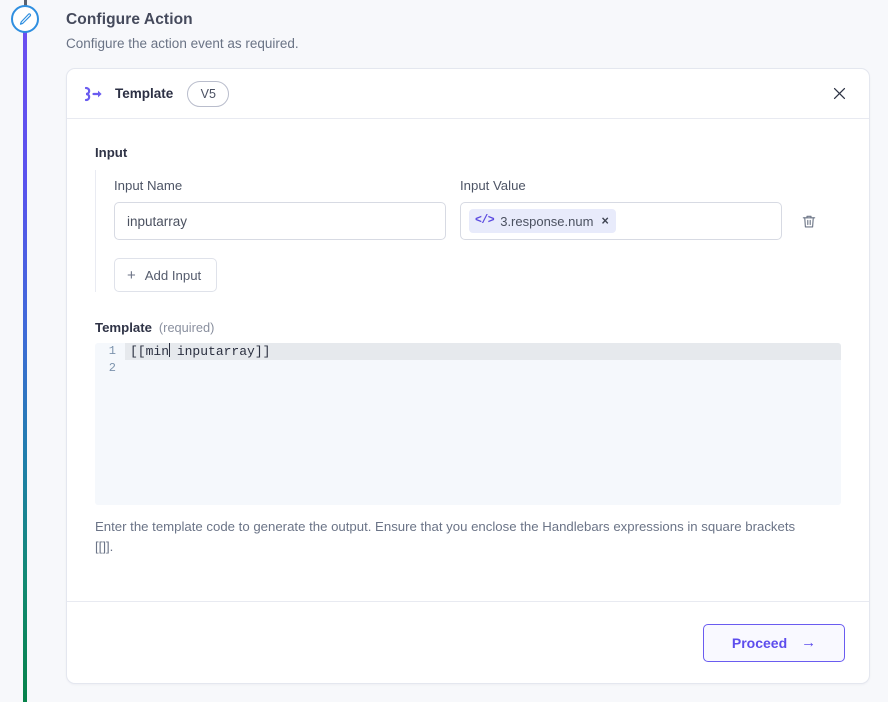 The width and height of the screenshot is (888, 702). I want to click on input-value-column: Input Value </> 3.response.num ×, so click(621, 209).